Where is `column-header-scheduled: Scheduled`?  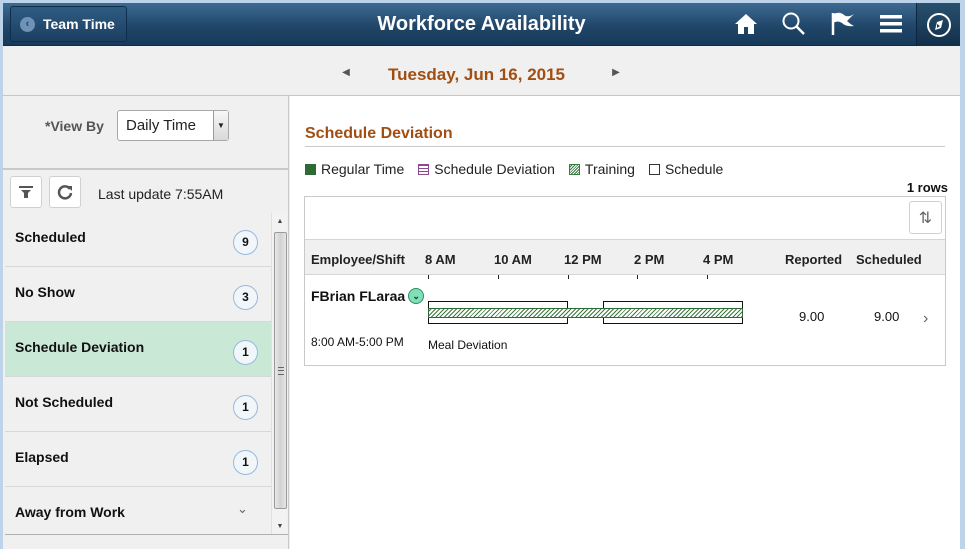 column-header-scheduled: Scheduled is located at coordinates (889, 259).